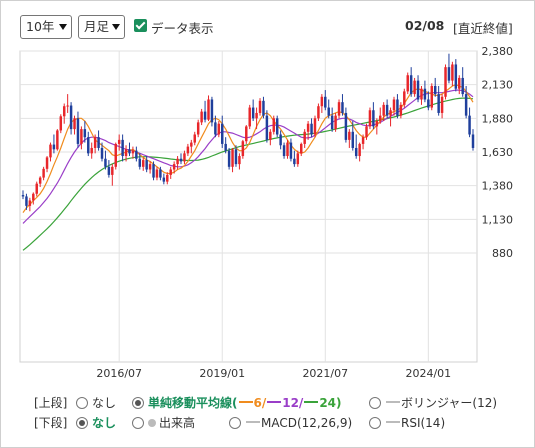 This screenshot has height=448, width=535. Describe the element at coordinates (293, 403) in the screenshot. I see `sma-12-label: 12/` at that location.